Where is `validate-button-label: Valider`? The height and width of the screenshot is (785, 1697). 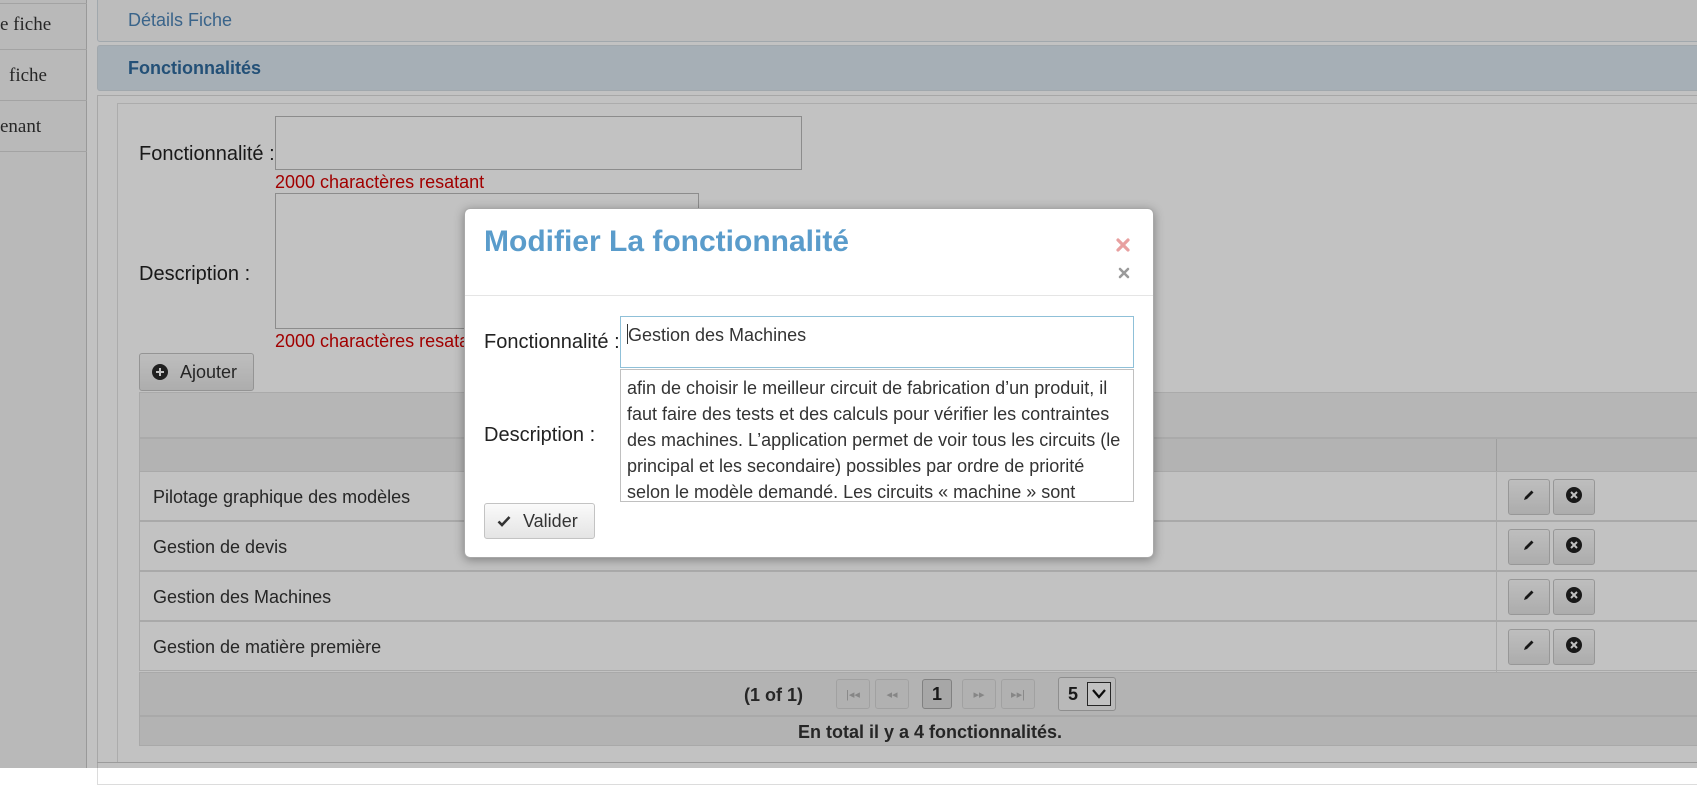
validate-button-label: Valider is located at coordinates (550, 520).